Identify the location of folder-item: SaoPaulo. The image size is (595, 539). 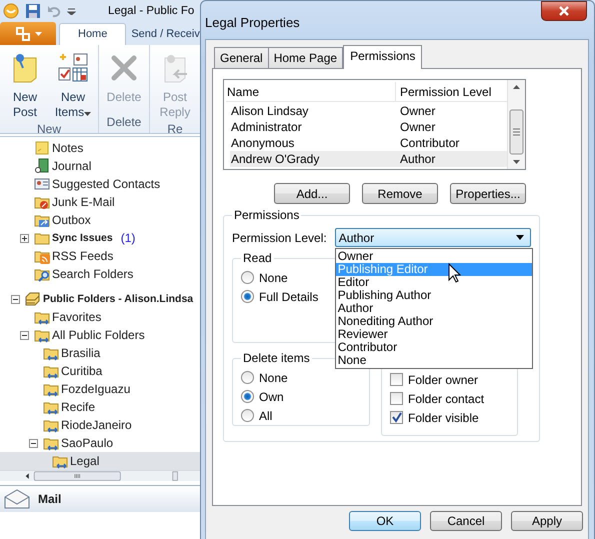
(100, 443).